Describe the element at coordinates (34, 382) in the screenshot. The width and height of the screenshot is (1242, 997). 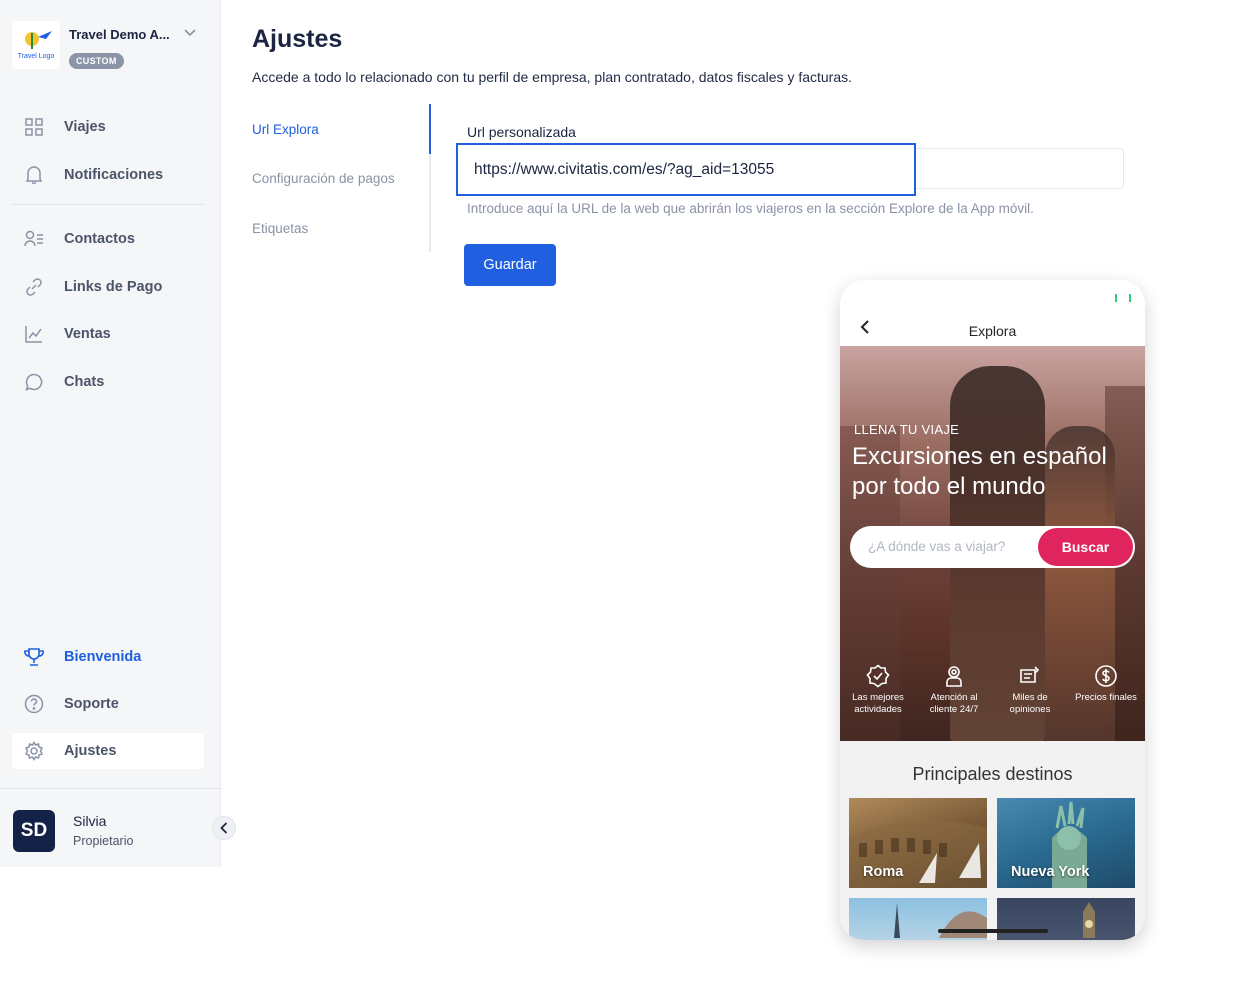
I see `chat-bubble-icon` at that location.